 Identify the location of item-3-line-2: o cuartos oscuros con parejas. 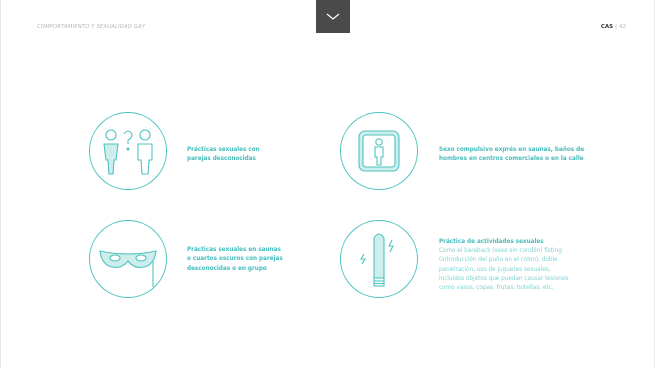
(235, 259).